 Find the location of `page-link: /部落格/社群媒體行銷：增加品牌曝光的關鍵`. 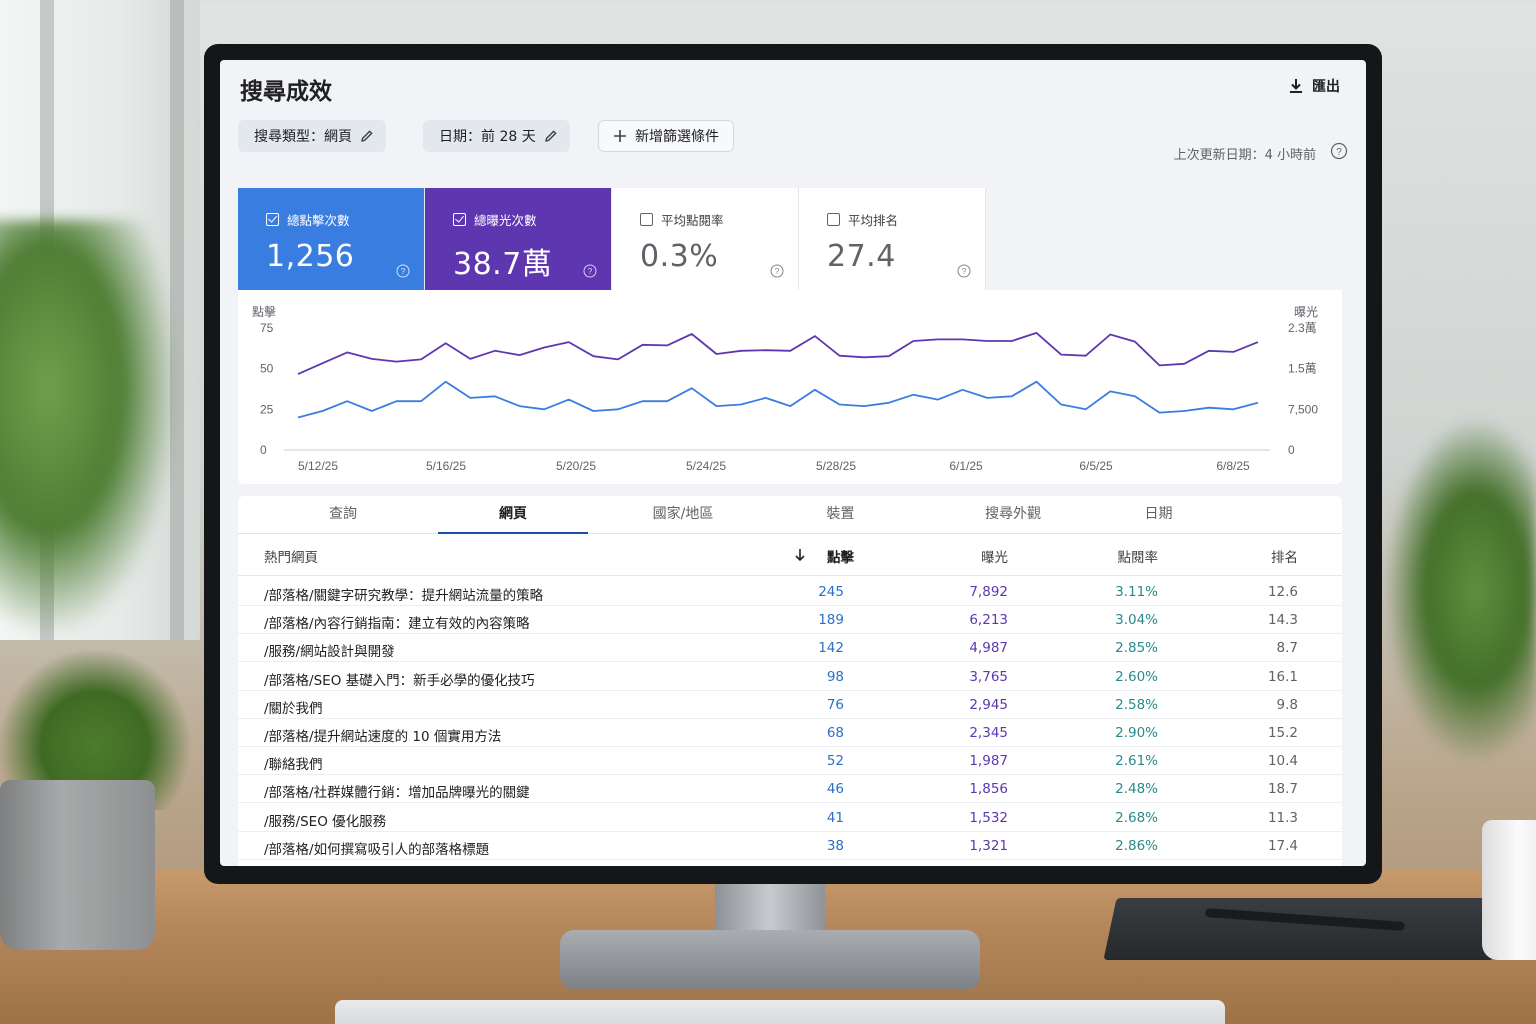

page-link: /部落格/社群媒體行銷：增加品牌曝光的關鍵 is located at coordinates (397, 791).